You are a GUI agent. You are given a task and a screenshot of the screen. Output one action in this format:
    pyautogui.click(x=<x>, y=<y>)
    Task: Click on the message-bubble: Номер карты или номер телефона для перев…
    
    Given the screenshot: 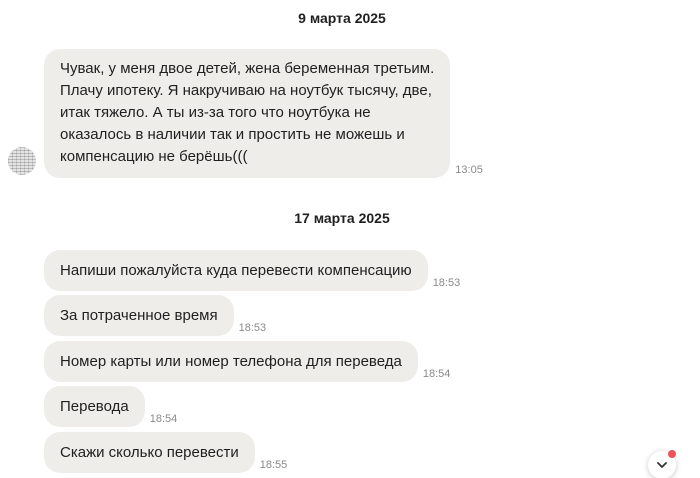 What is the action you would take?
    pyautogui.click(x=231, y=361)
    